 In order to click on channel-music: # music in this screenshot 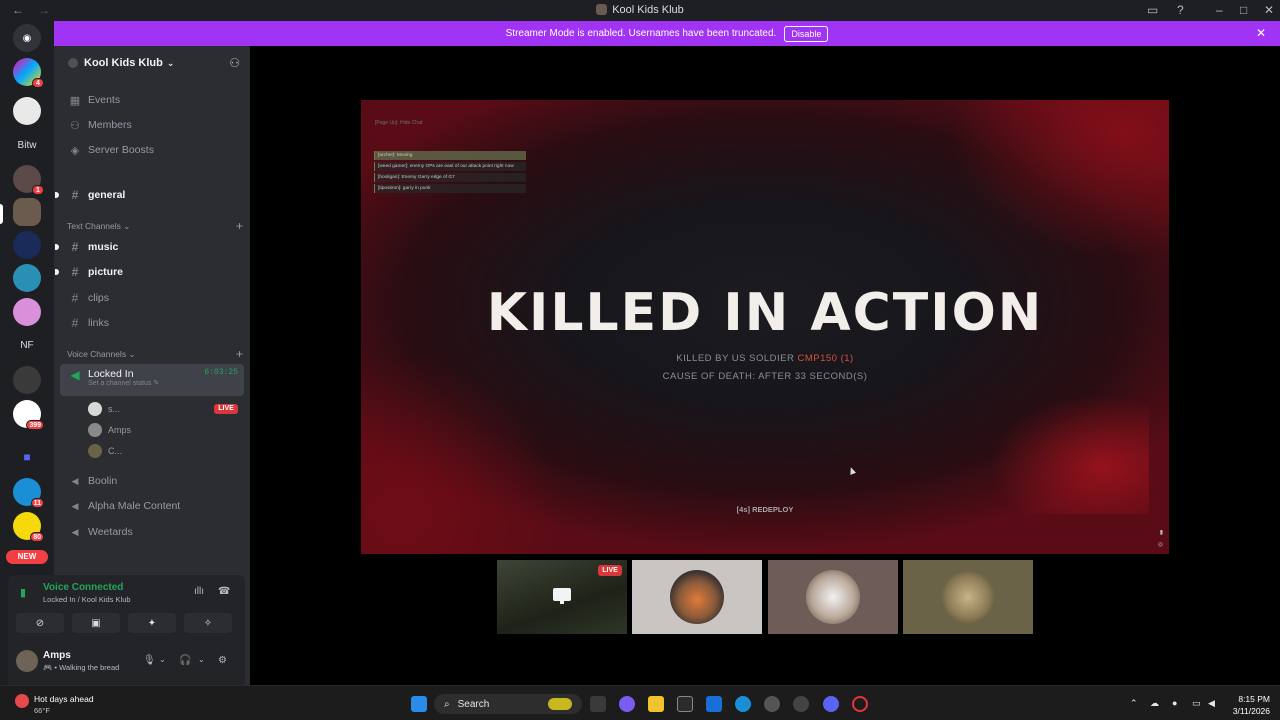, I will do `click(149, 247)`.